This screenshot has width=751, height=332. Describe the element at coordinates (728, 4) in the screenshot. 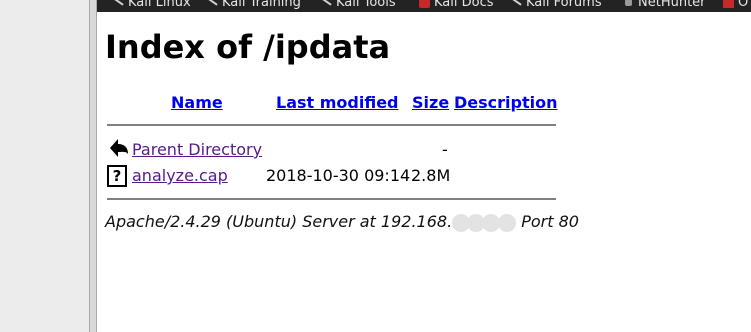

I see `offsec-icon` at that location.